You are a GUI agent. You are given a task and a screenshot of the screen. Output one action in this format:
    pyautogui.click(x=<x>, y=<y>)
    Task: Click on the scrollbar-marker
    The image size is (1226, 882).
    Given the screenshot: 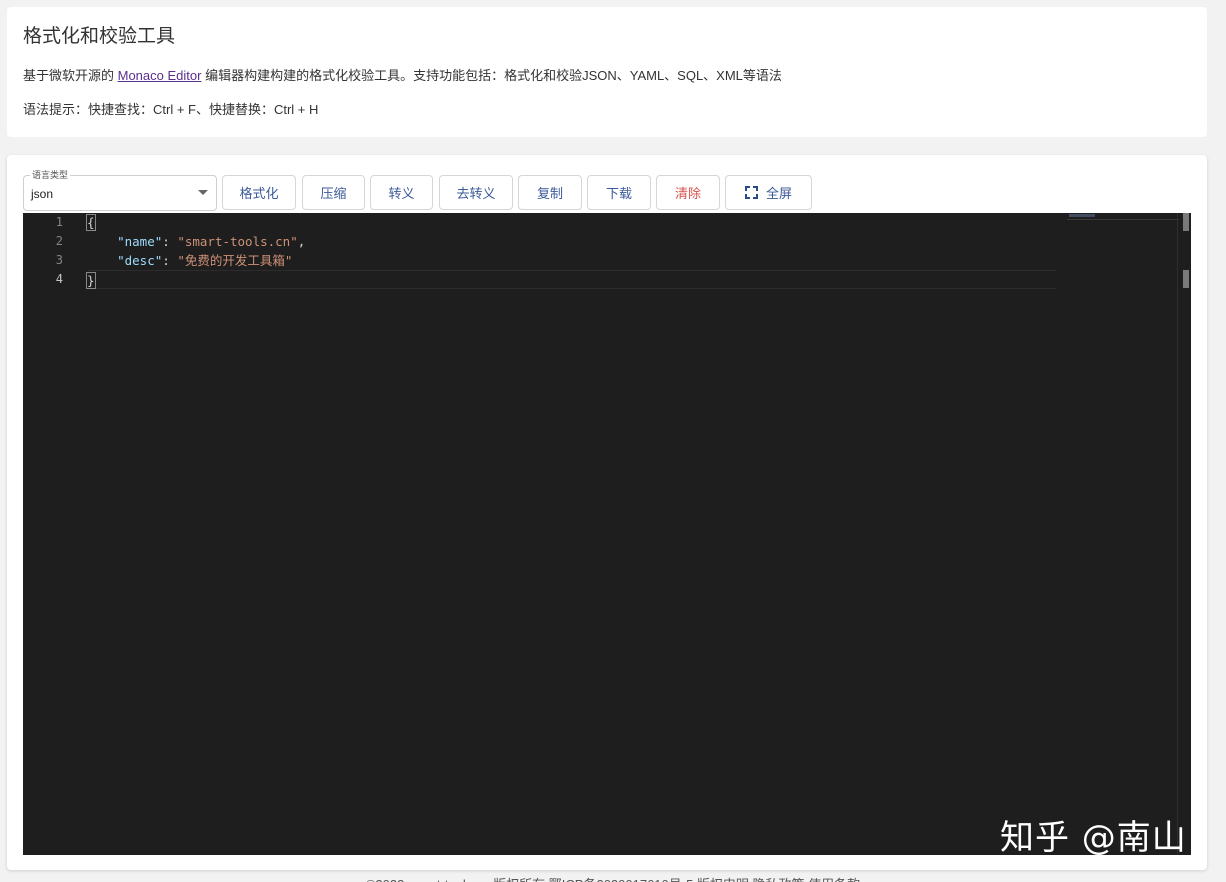 What is the action you would take?
    pyautogui.click(x=1186, y=279)
    